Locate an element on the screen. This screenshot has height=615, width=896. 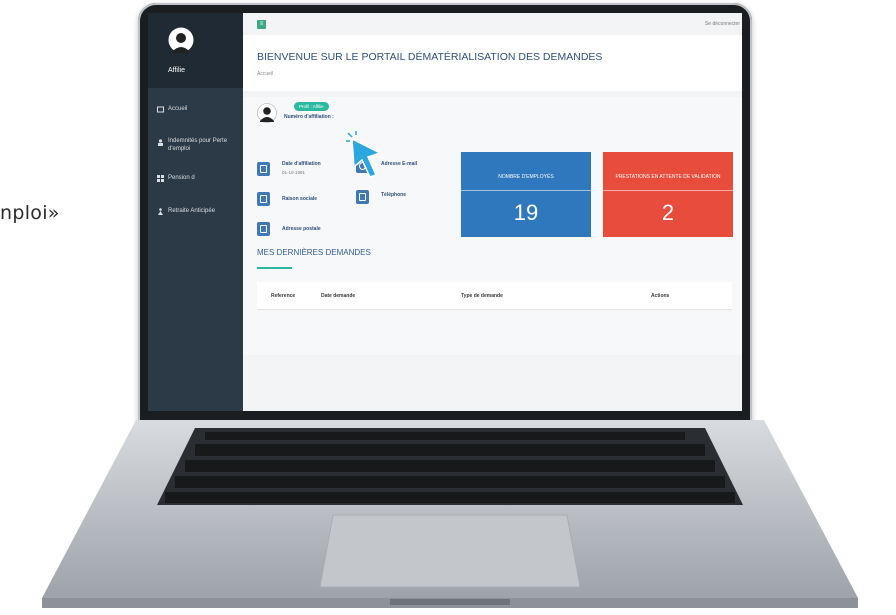
sidebar-item-label: Indemnités pour Perte d'emploi is located at coordinates (198, 145).